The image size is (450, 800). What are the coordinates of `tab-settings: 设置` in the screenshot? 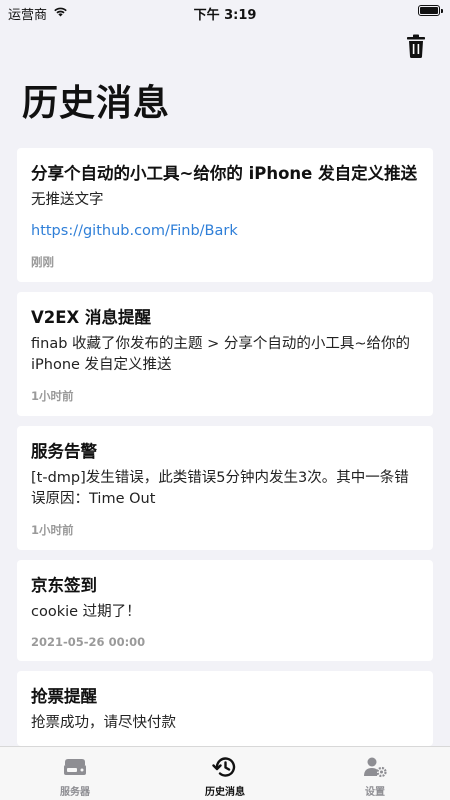 It's located at (375, 773).